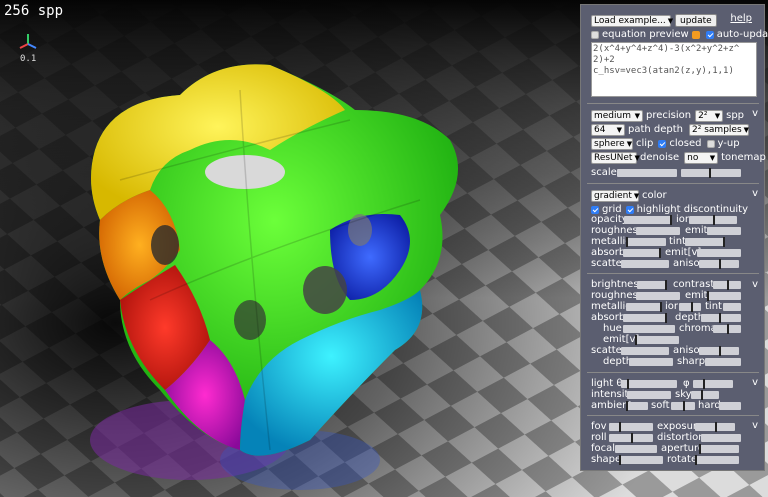  Describe the element at coordinates (691, 361) in the screenshot. I see `sharp-label: sharp` at that location.